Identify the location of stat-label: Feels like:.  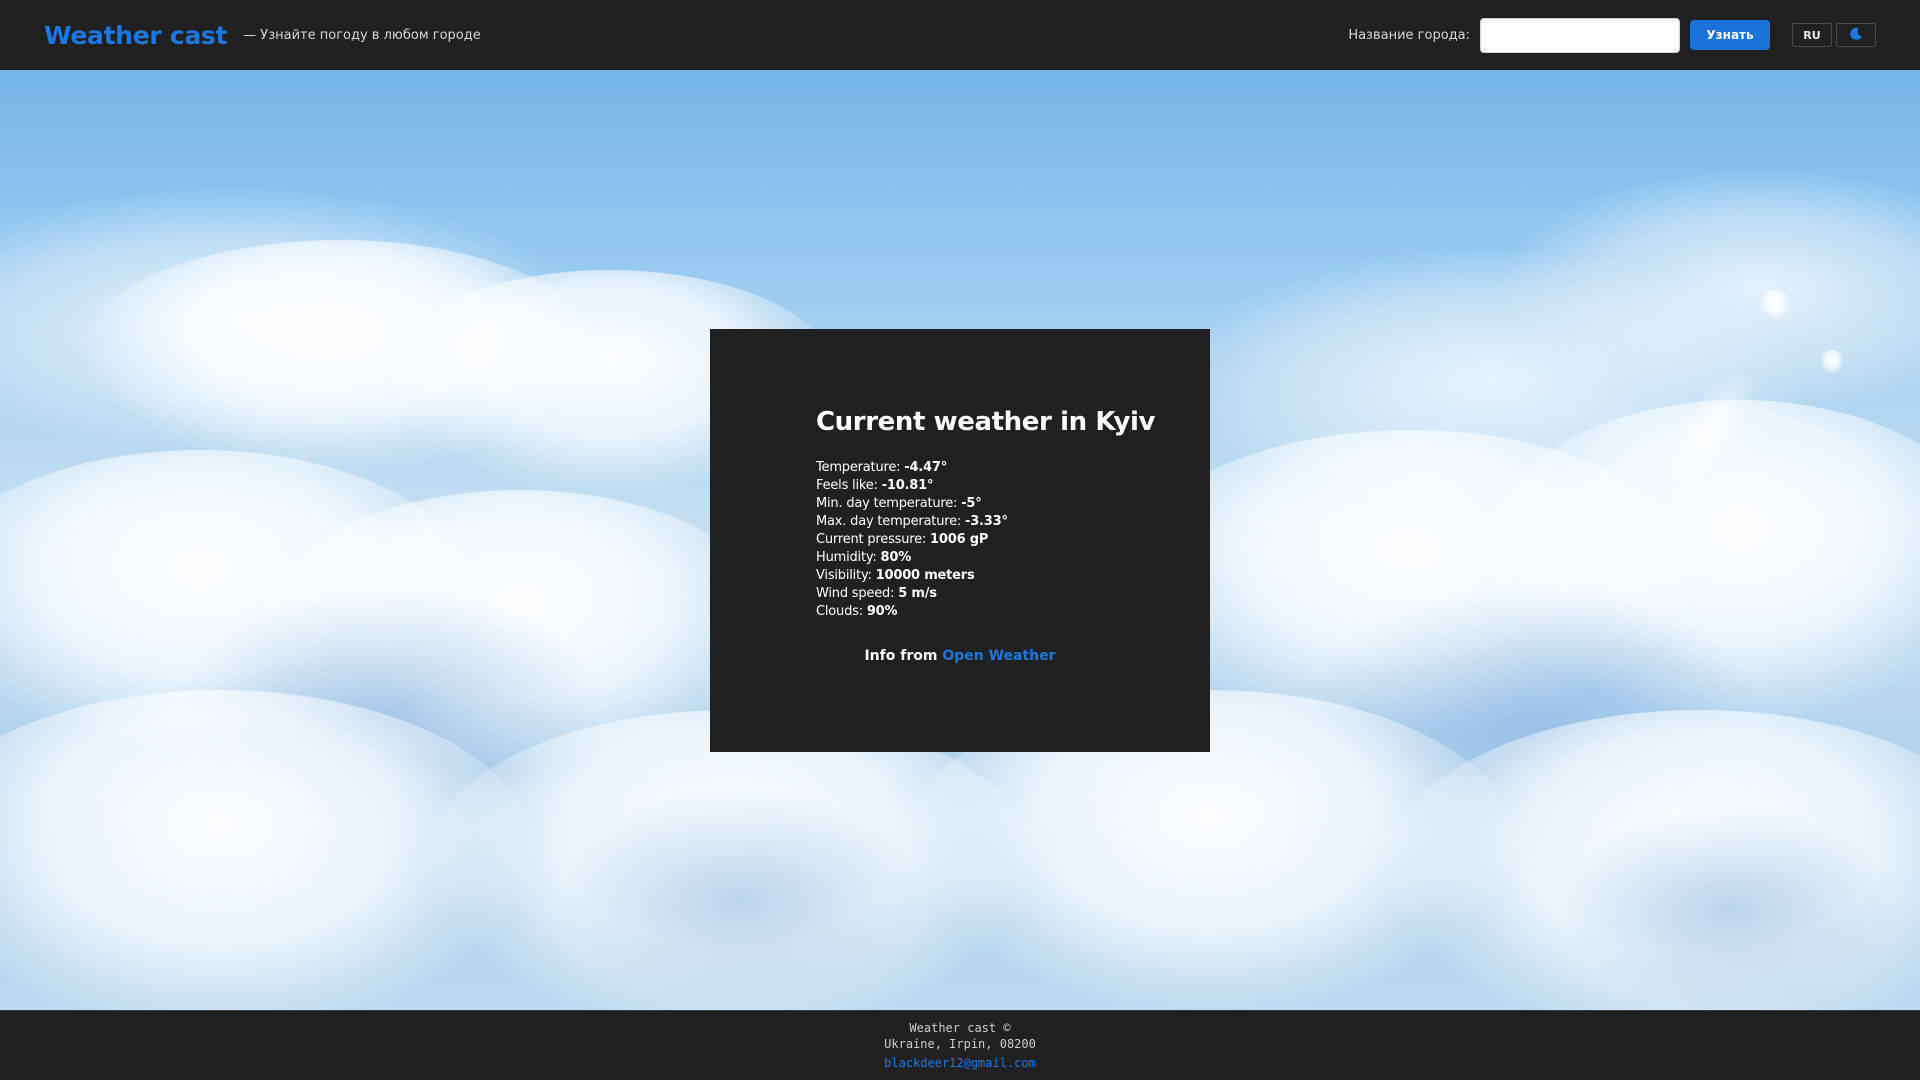
(849, 485).